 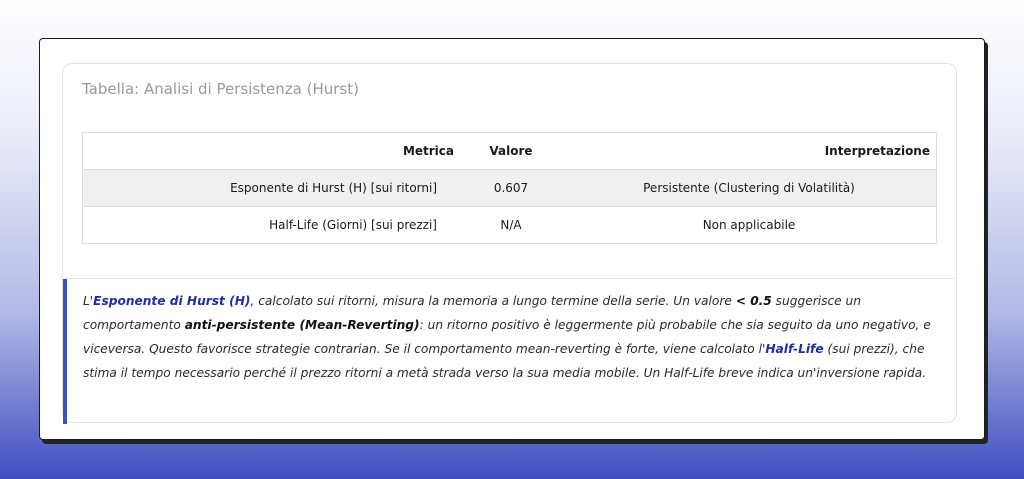 What do you see at coordinates (749, 188) in the screenshot?
I see `table-cell-interpretation: Persistente (Clustering di Volatilità)` at bounding box center [749, 188].